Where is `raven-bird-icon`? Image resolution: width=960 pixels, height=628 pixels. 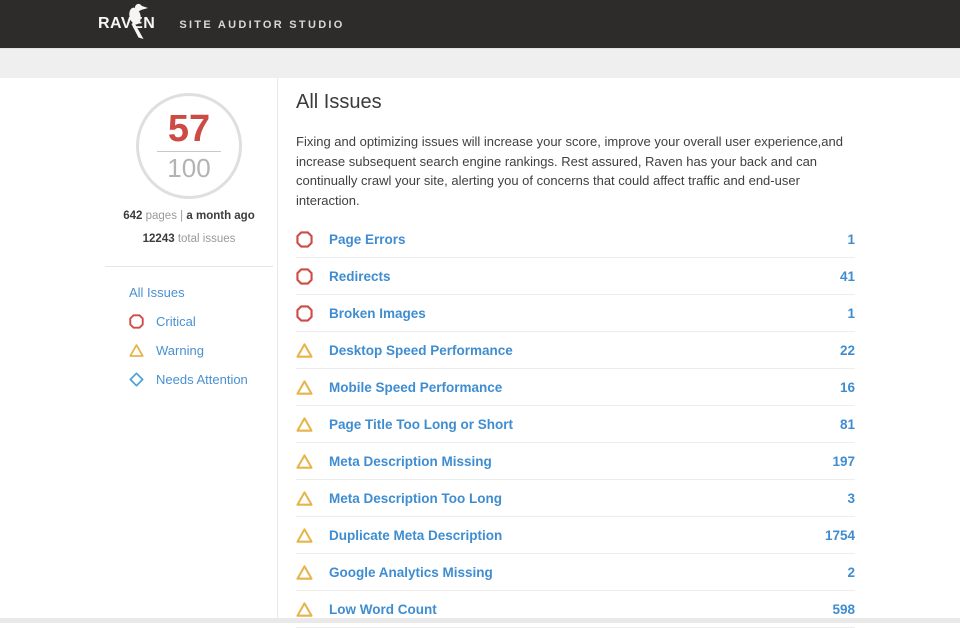 raven-bird-icon is located at coordinates (138, 21).